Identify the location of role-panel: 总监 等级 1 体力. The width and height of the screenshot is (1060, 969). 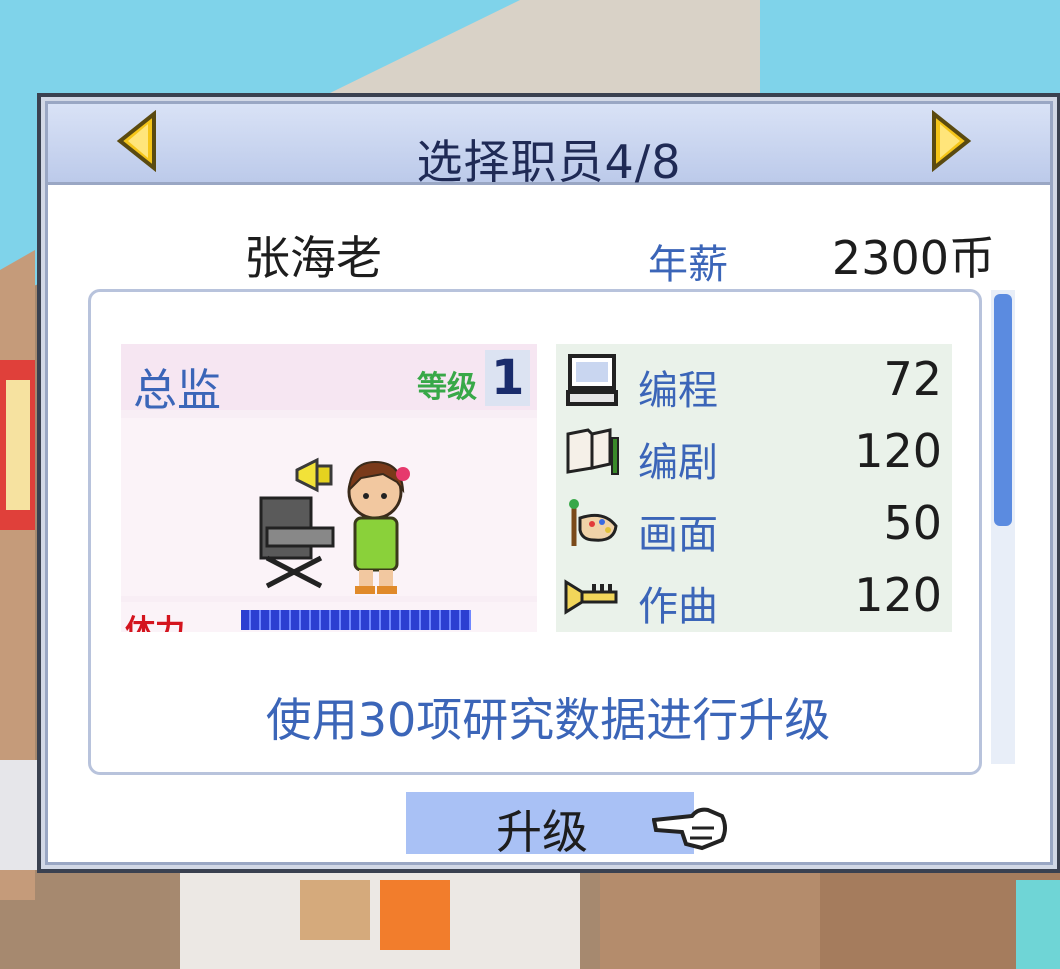
(329, 488).